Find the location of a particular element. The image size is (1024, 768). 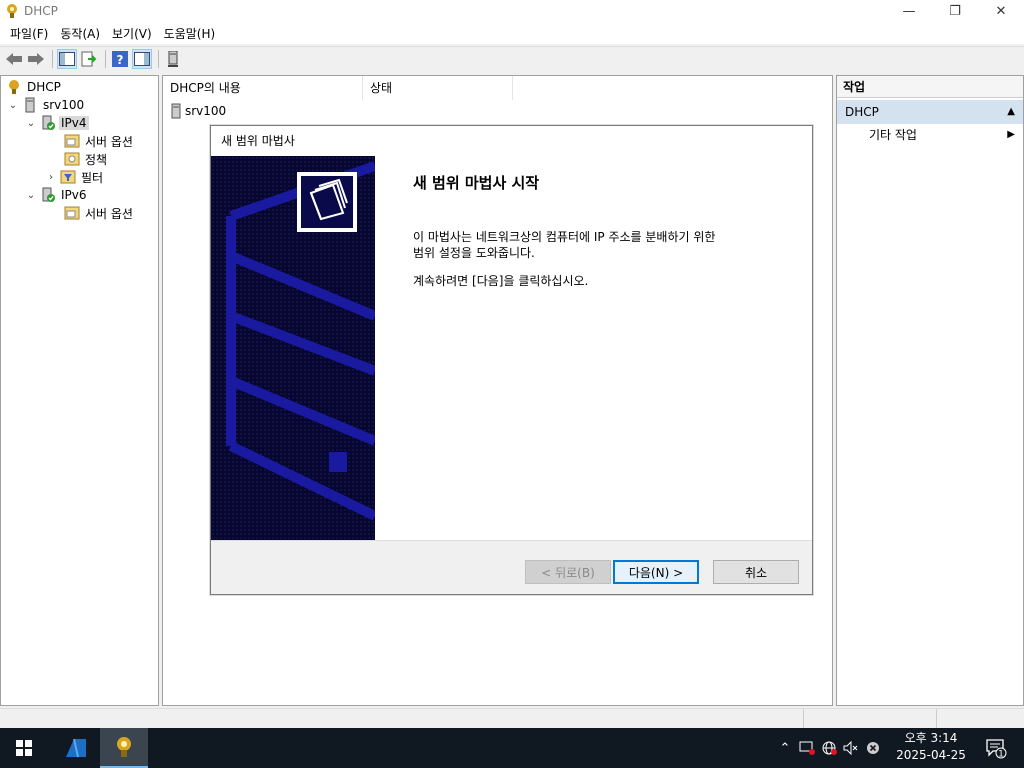

tree-label: 필터 is located at coordinates (92, 177).